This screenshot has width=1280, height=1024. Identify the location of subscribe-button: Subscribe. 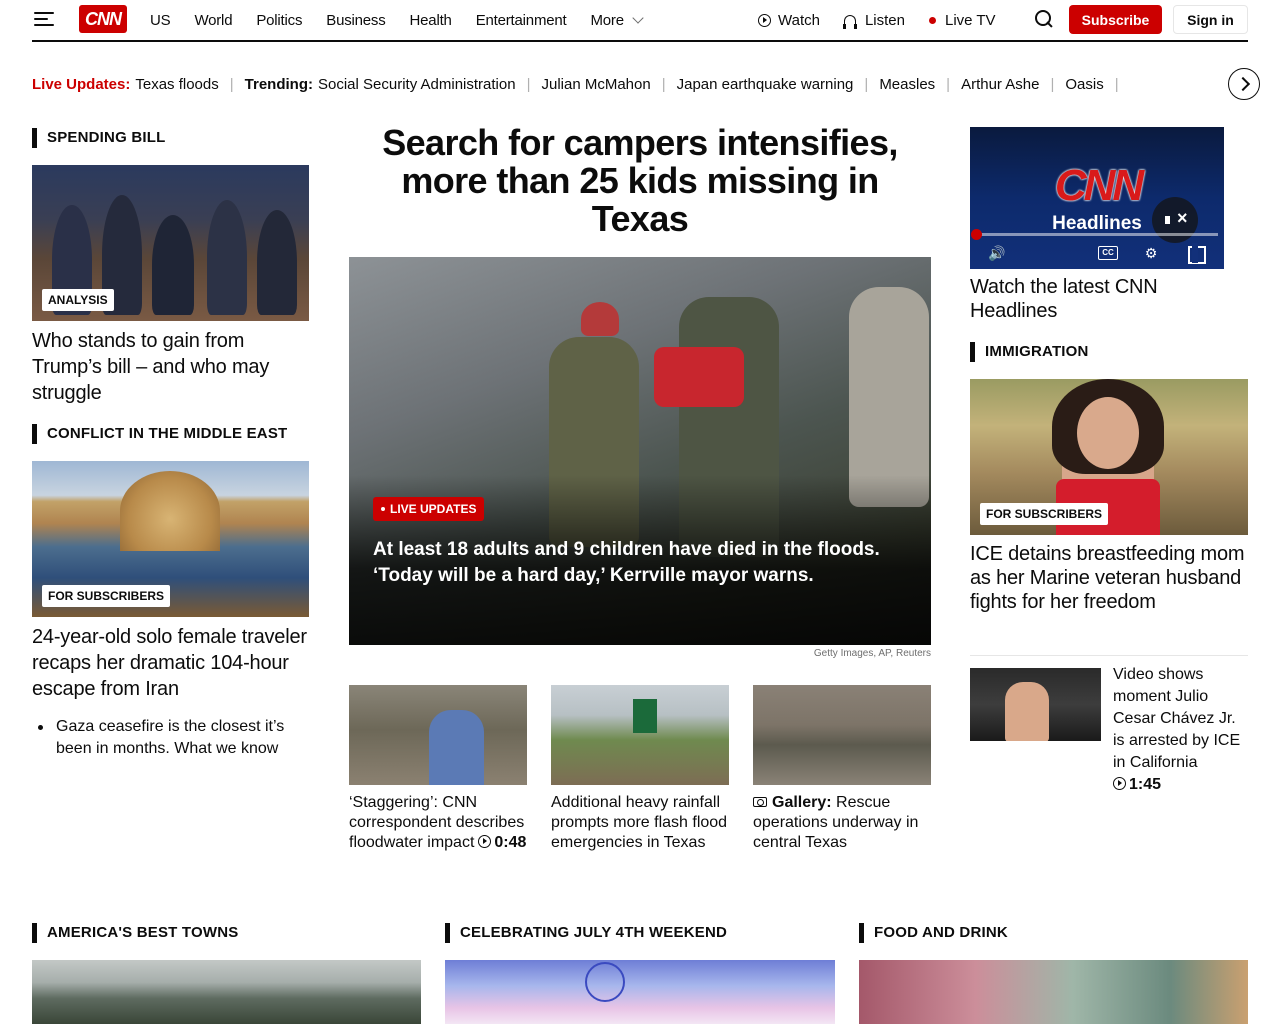
(1115, 19).